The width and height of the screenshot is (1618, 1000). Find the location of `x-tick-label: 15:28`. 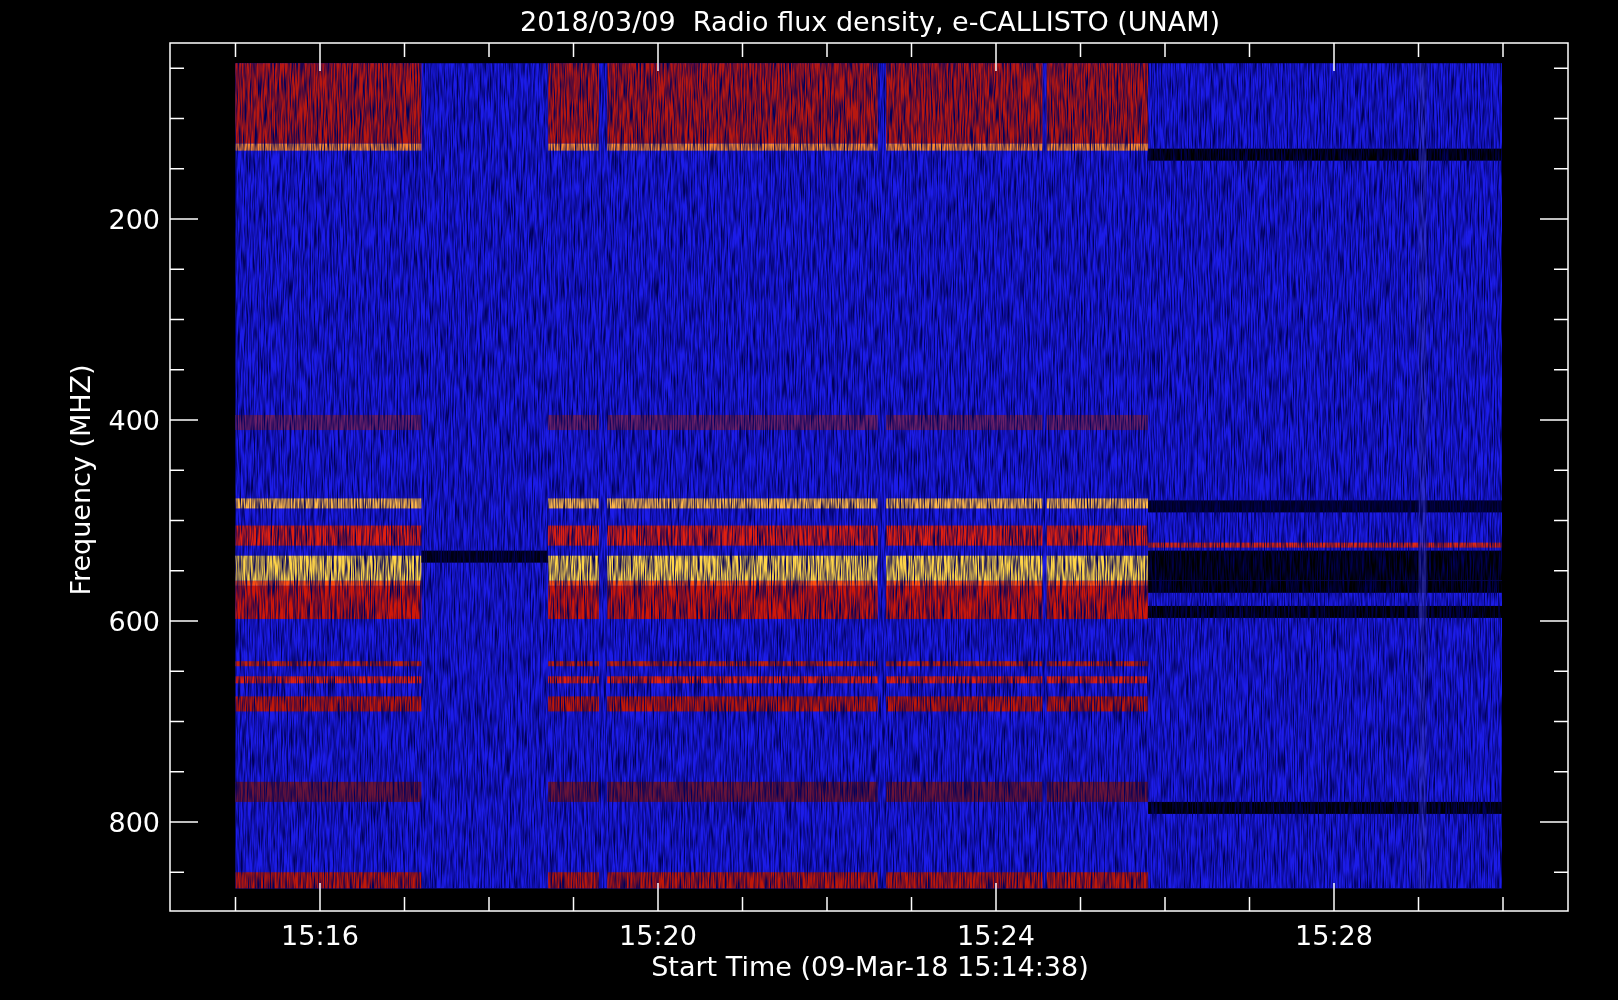

x-tick-label: 15:28 is located at coordinates (1334, 935).